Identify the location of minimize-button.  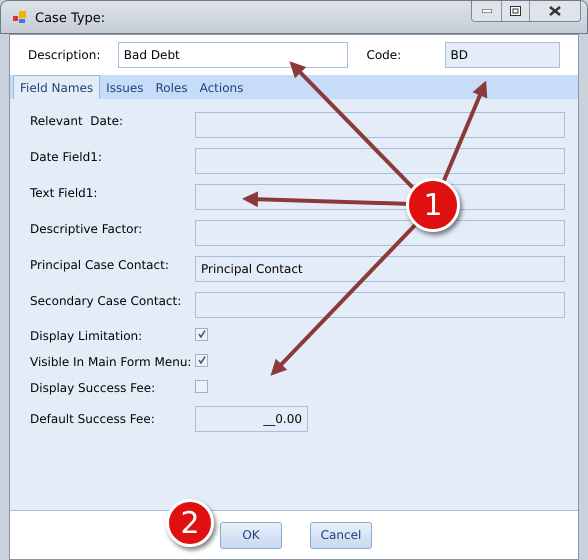
(487, 11).